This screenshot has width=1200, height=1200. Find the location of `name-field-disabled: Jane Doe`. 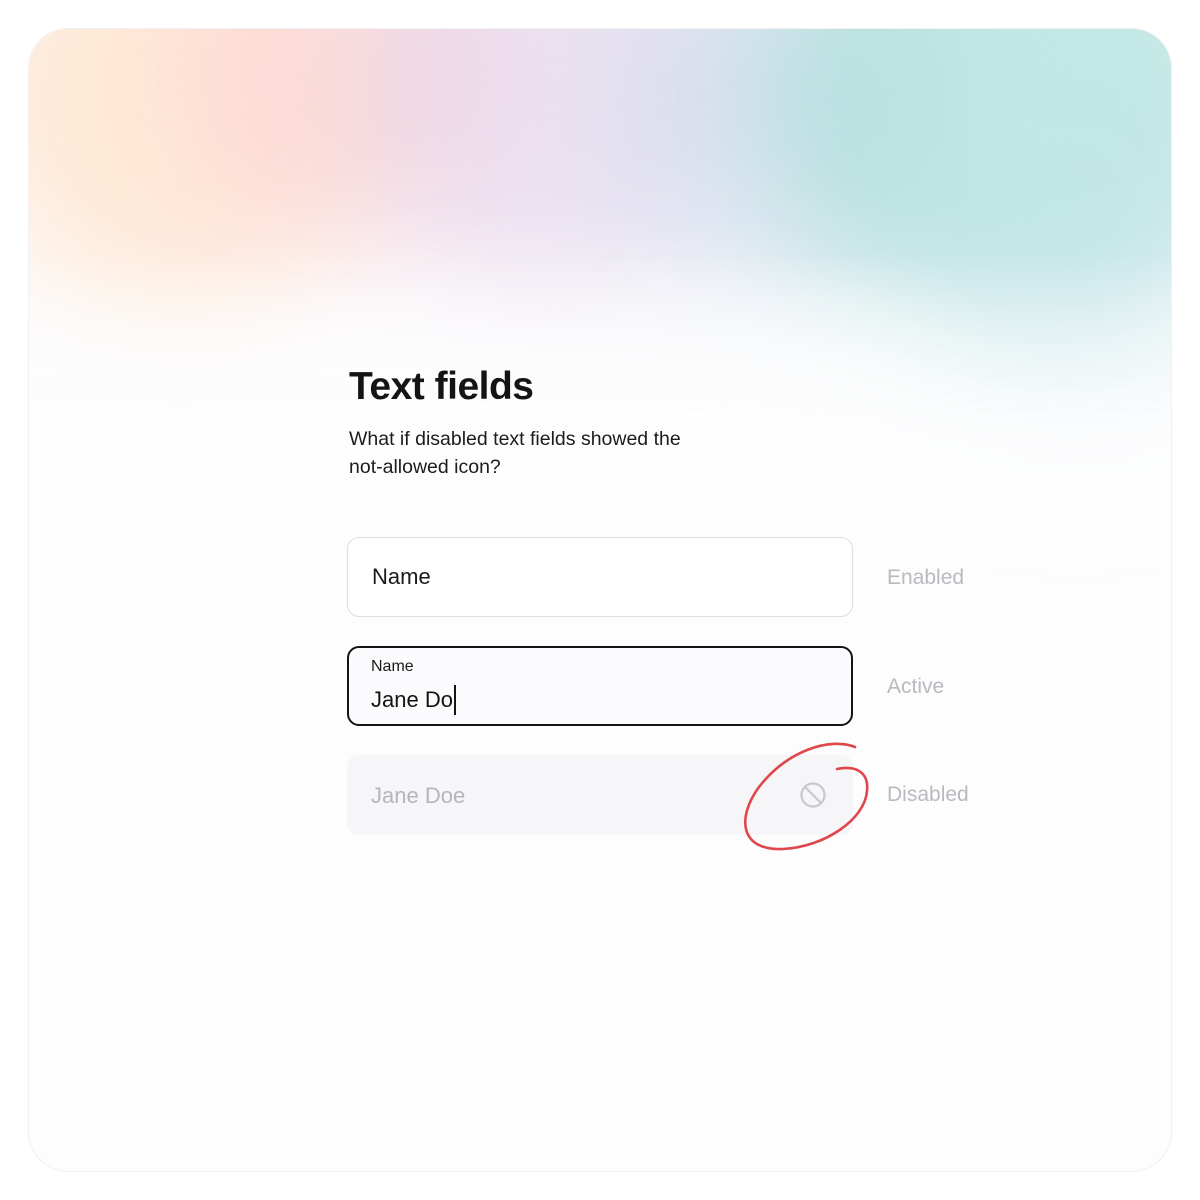

name-field-disabled: Jane Doe is located at coordinates (600, 795).